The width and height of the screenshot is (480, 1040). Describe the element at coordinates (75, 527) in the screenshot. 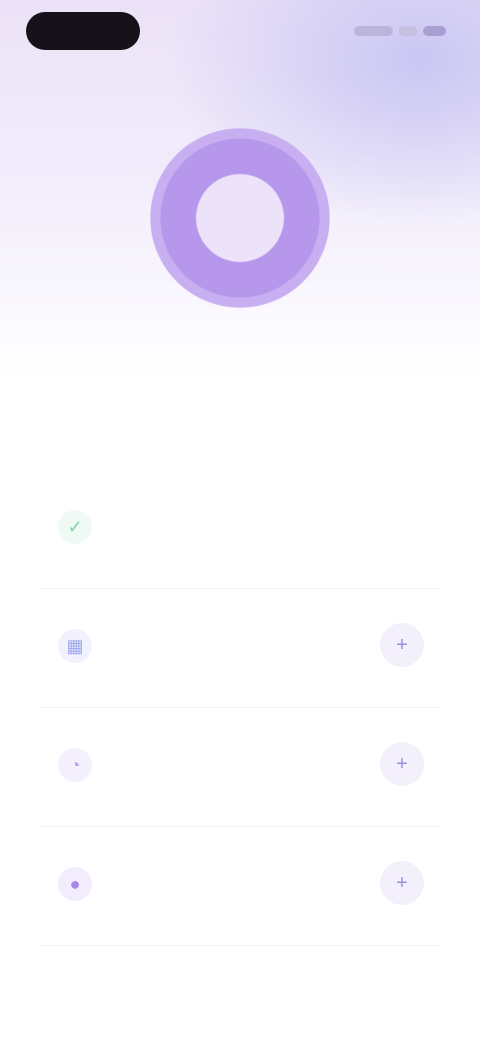

I see `check-circle-icon: ✓` at that location.